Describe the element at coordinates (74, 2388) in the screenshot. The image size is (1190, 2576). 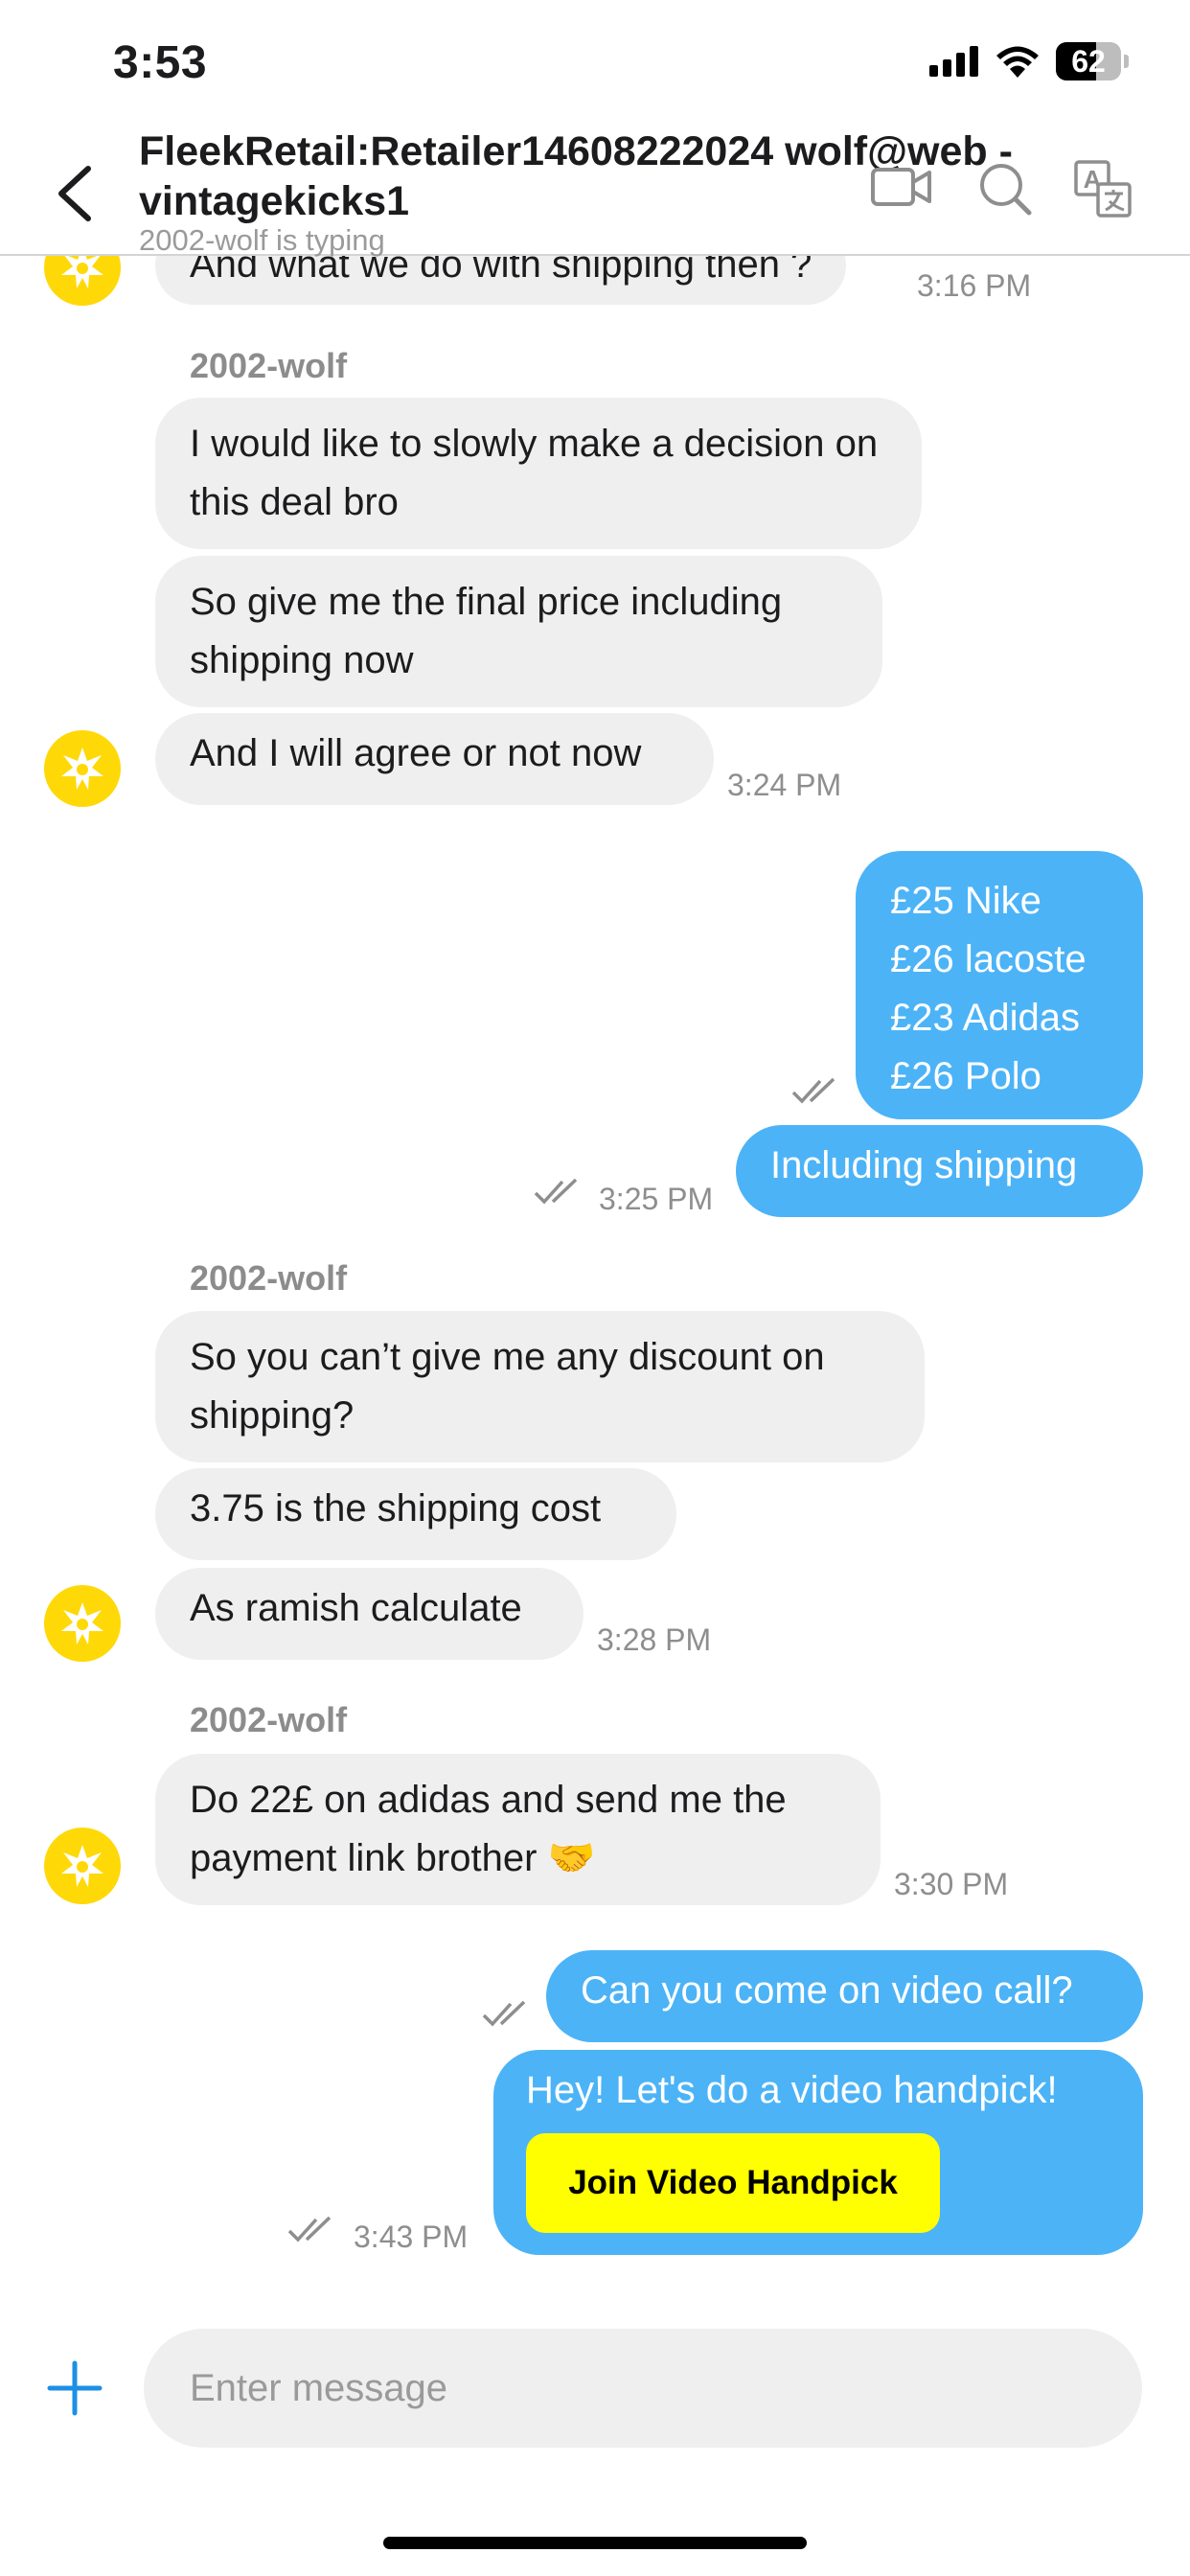
I see `add-attachment-icon` at that location.